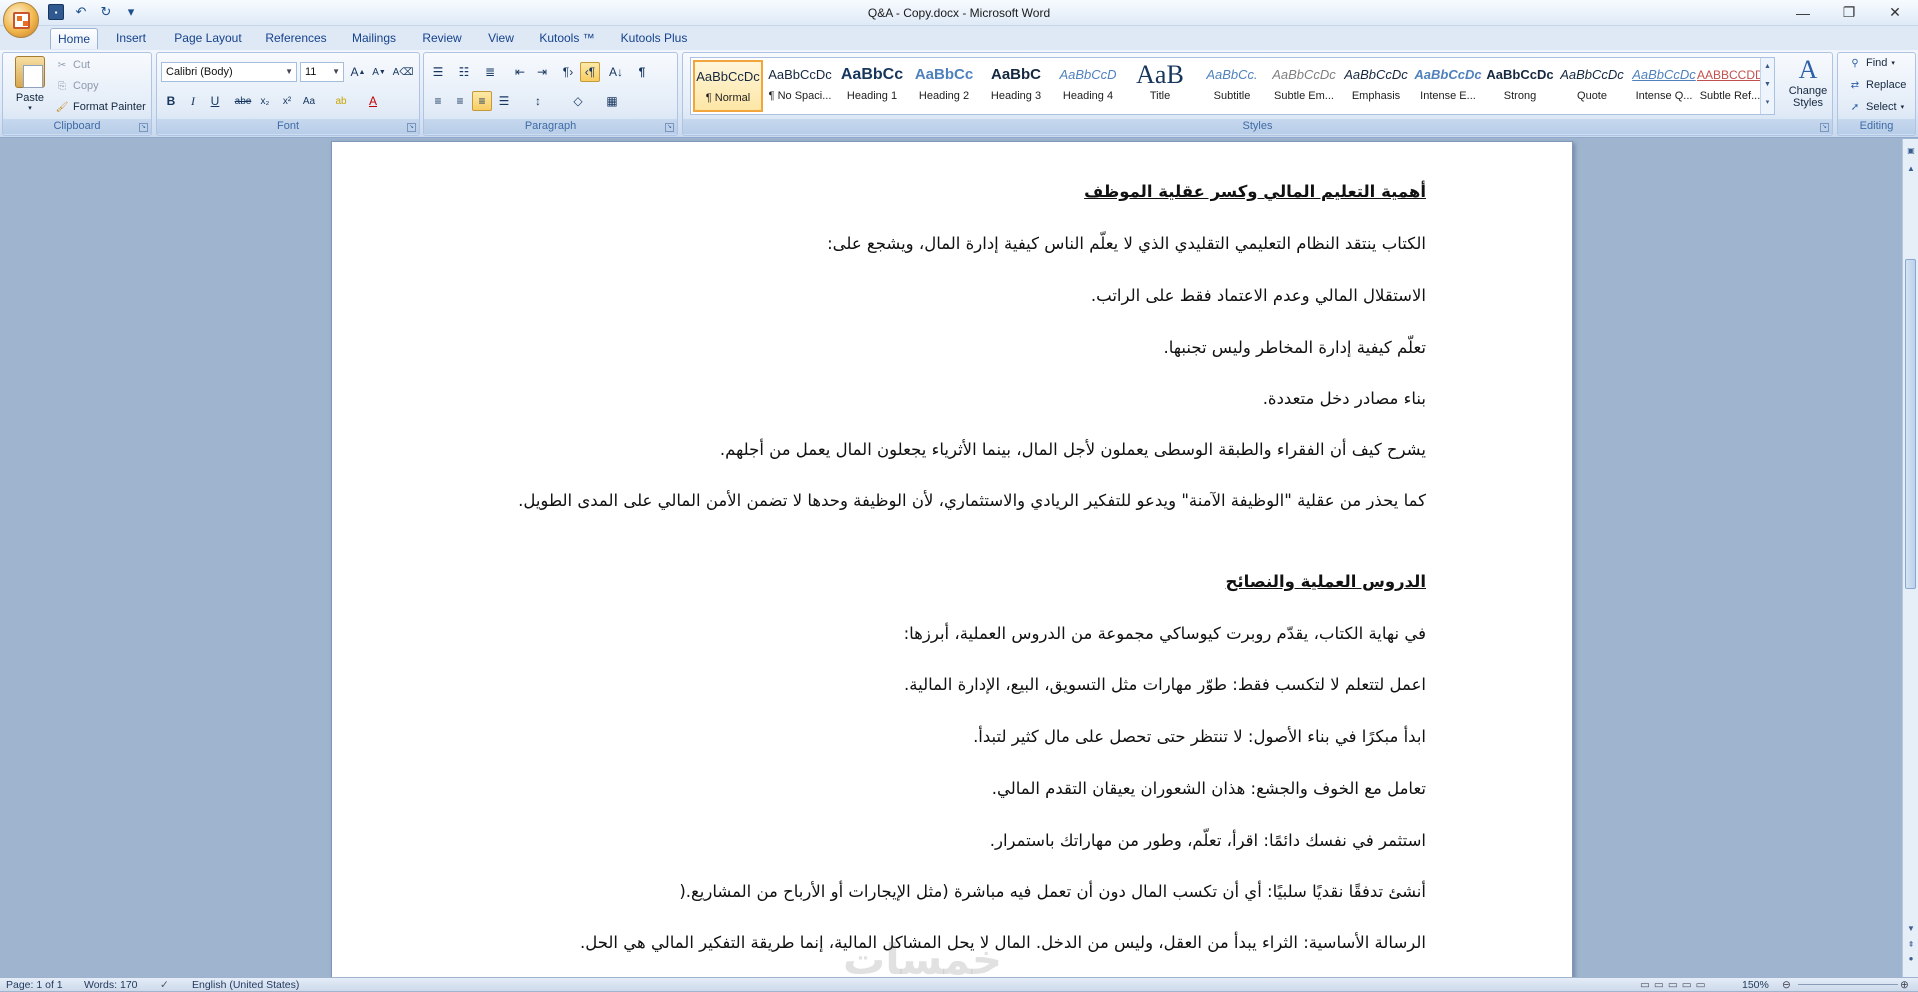 This screenshot has height=992, width=1918. Describe the element at coordinates (616, 72) in the screenshot. I see `sort-button: A↓` at that location.